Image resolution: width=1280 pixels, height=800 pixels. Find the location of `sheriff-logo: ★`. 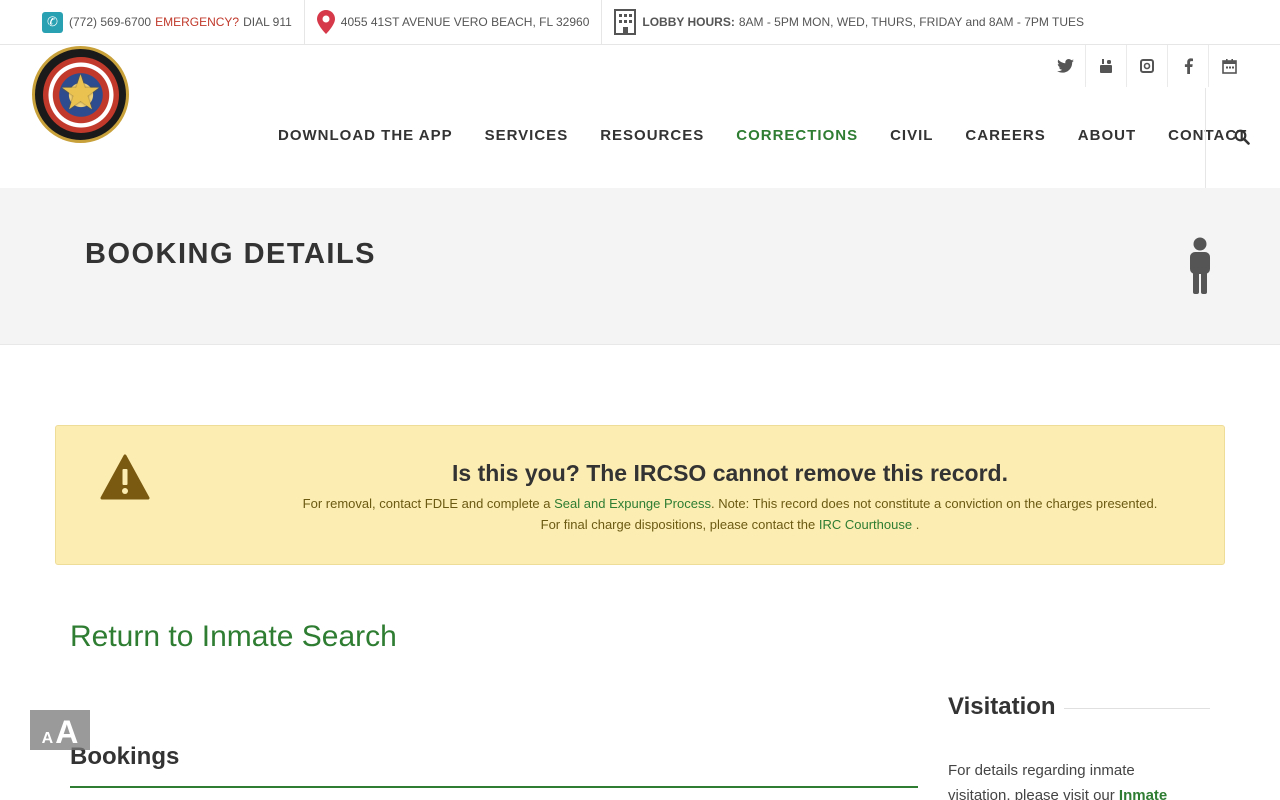

sheriff-logo: ★ is located at coordinates (80, 94).